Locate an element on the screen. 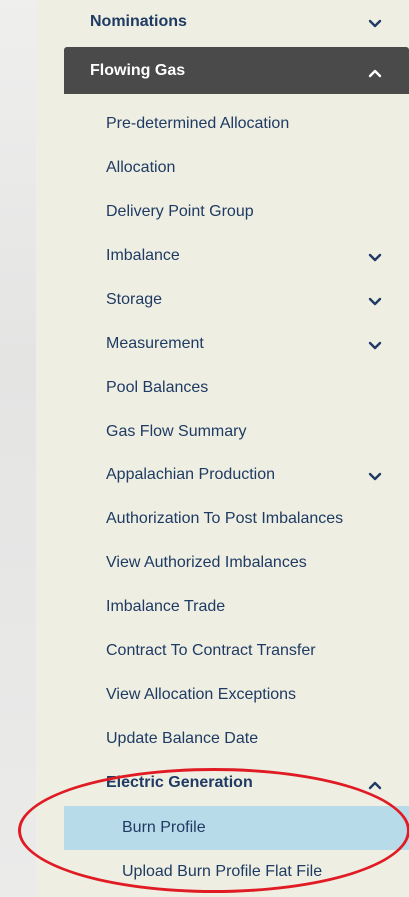 The image size is (409, 897). menu-item-label: Gas Flow Summary is located at coordinates (176, 431).